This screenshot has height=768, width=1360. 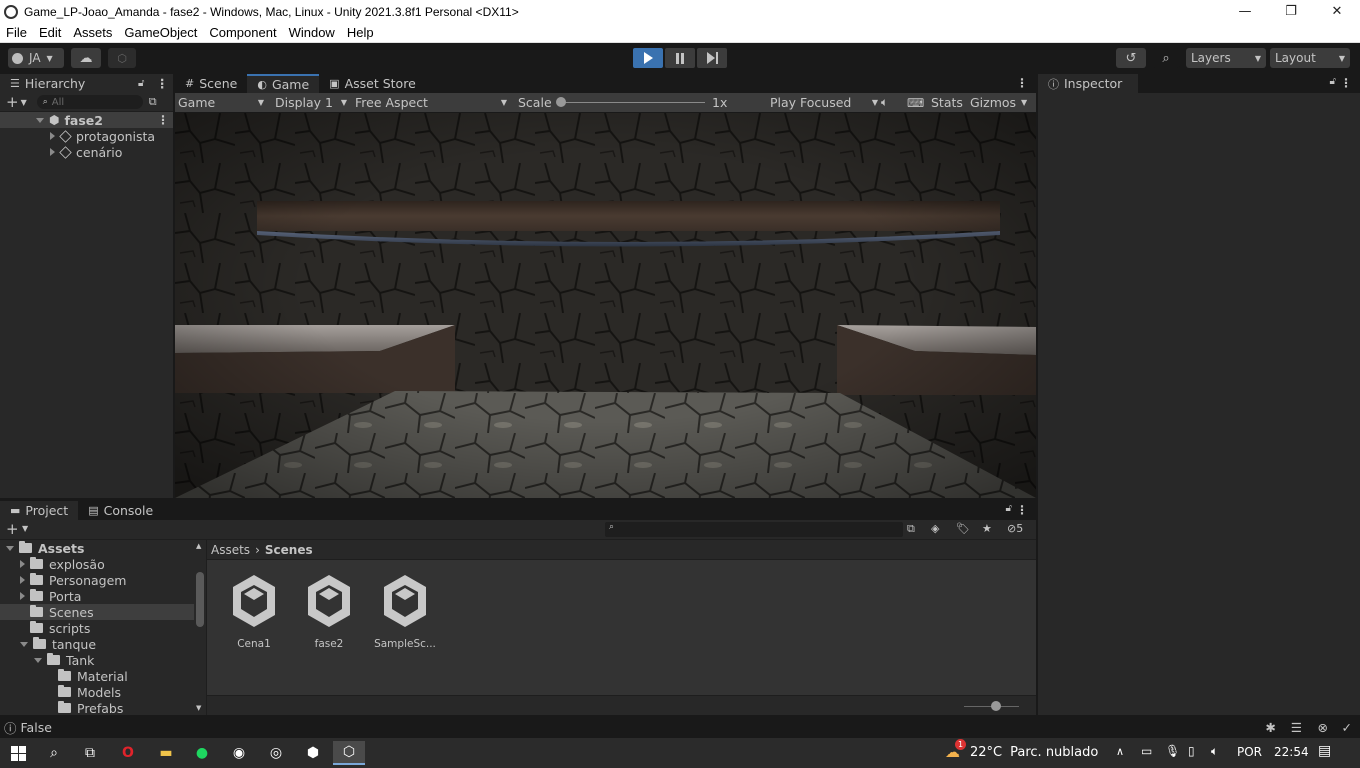 I want to click on scroll-down-icon: ▼, so click(x=198, y=708).